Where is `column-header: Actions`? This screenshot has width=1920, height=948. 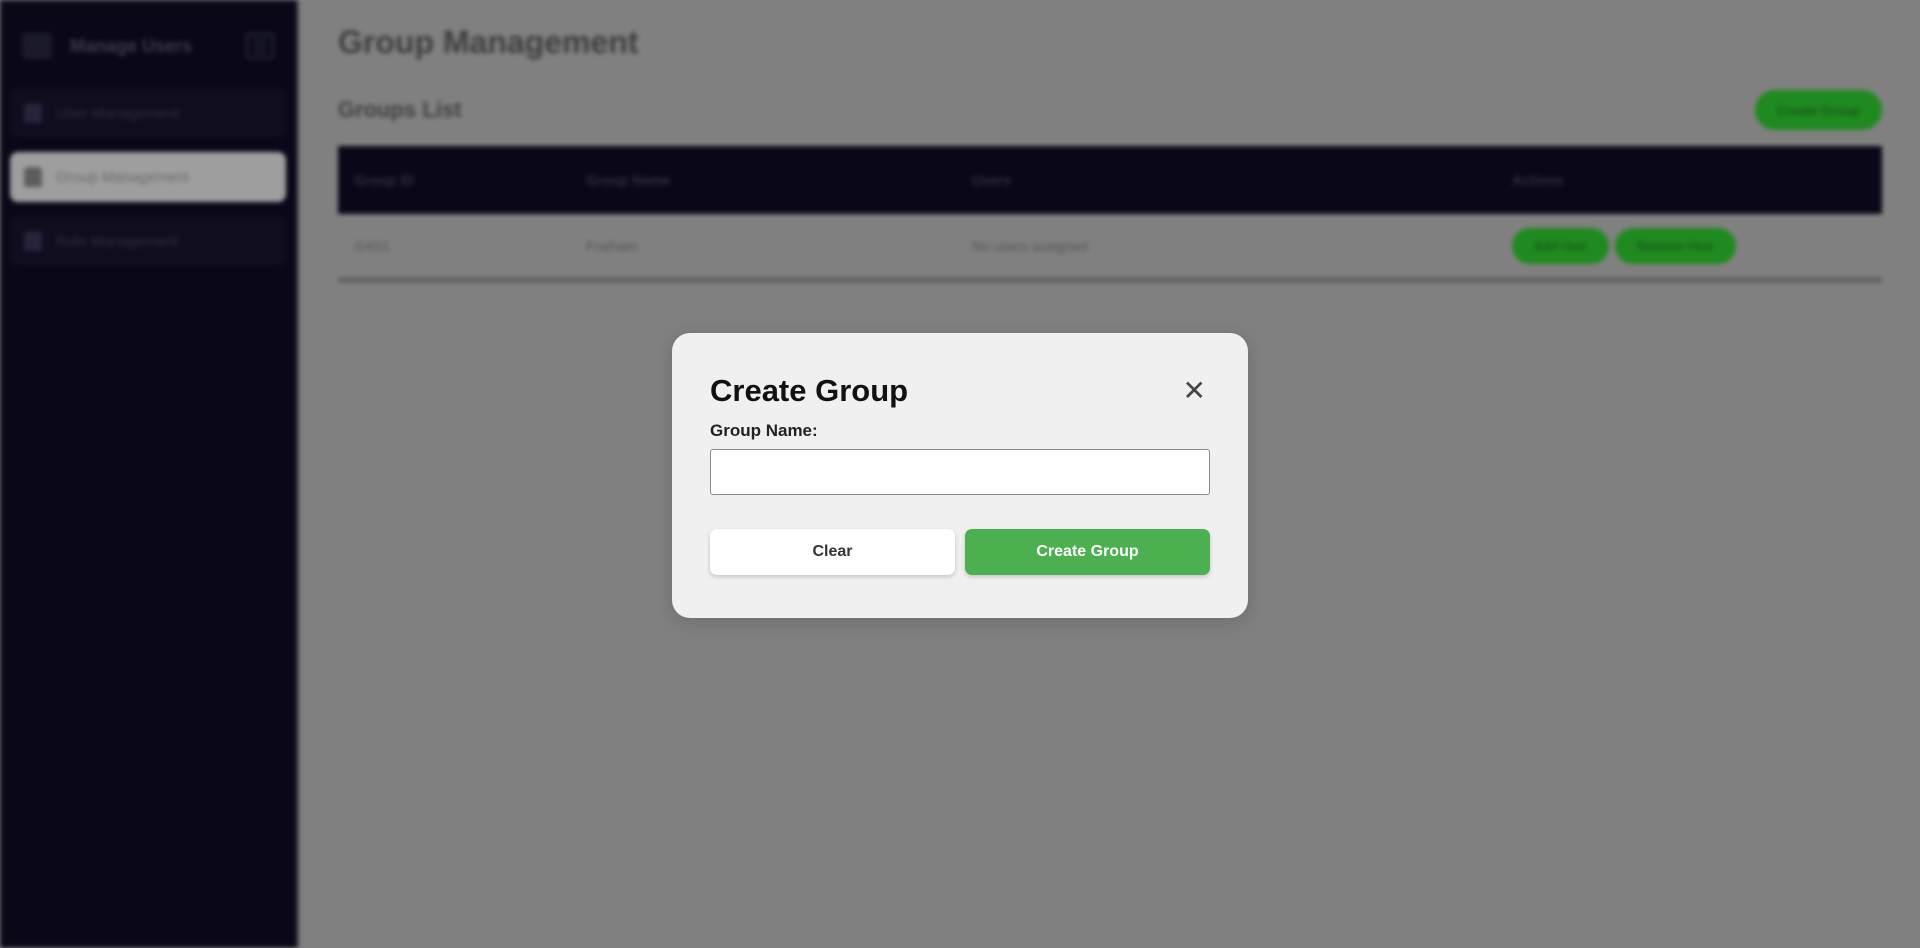
column-header: Actions is located at coordinates (1538, 180).